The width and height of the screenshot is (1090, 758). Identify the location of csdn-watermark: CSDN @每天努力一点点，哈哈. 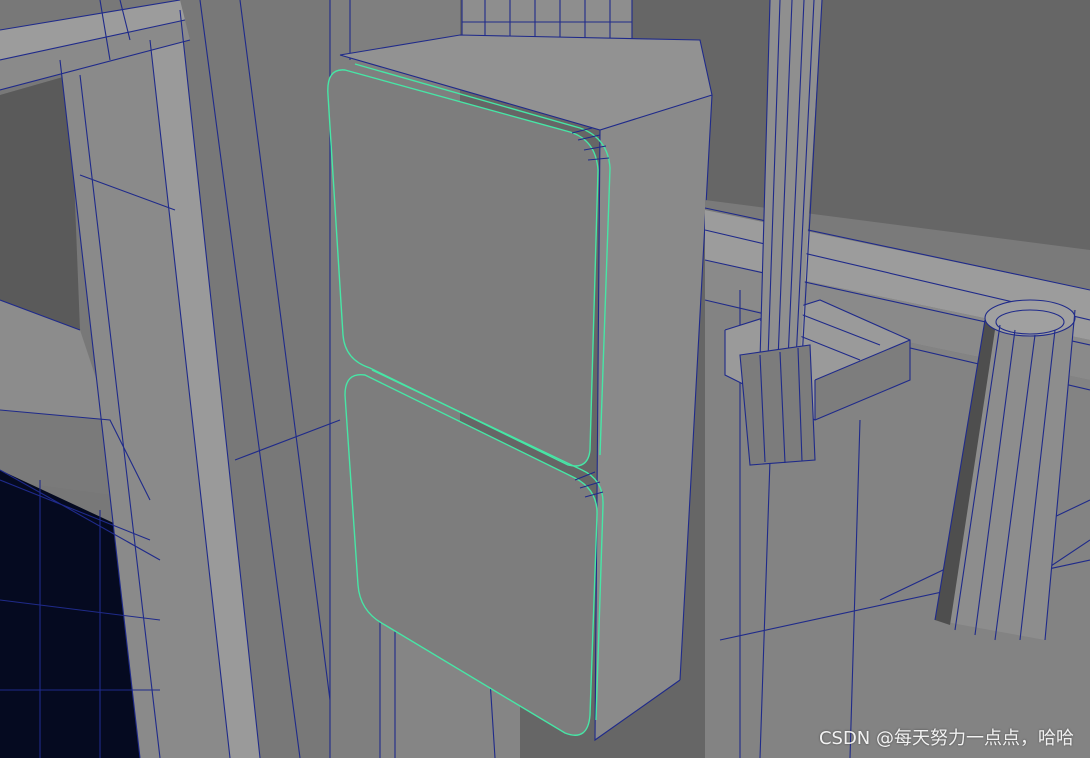
(946, 738).